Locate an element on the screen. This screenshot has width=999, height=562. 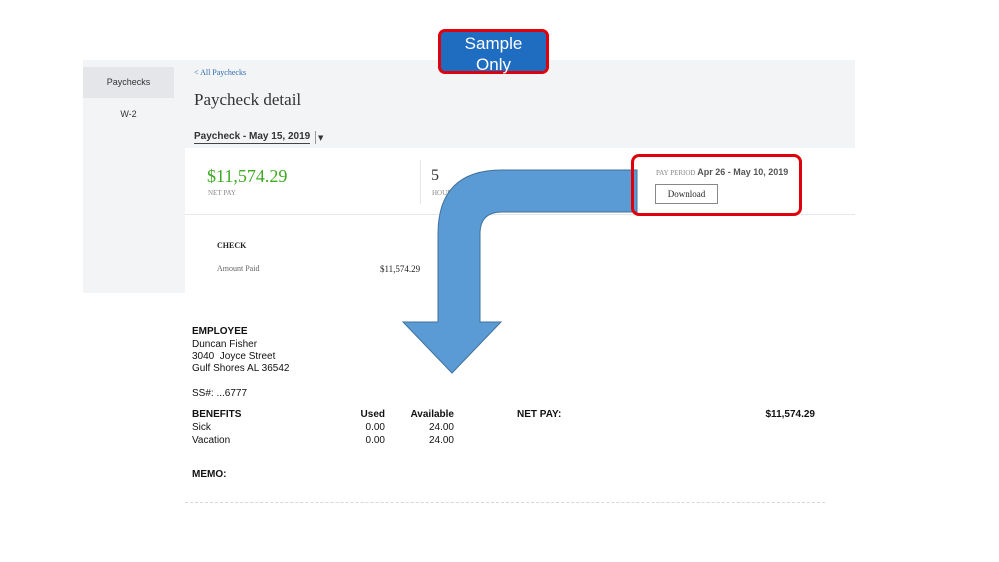
all-paychecks-link: < All Paychecks is located at coordinates (220, 72).